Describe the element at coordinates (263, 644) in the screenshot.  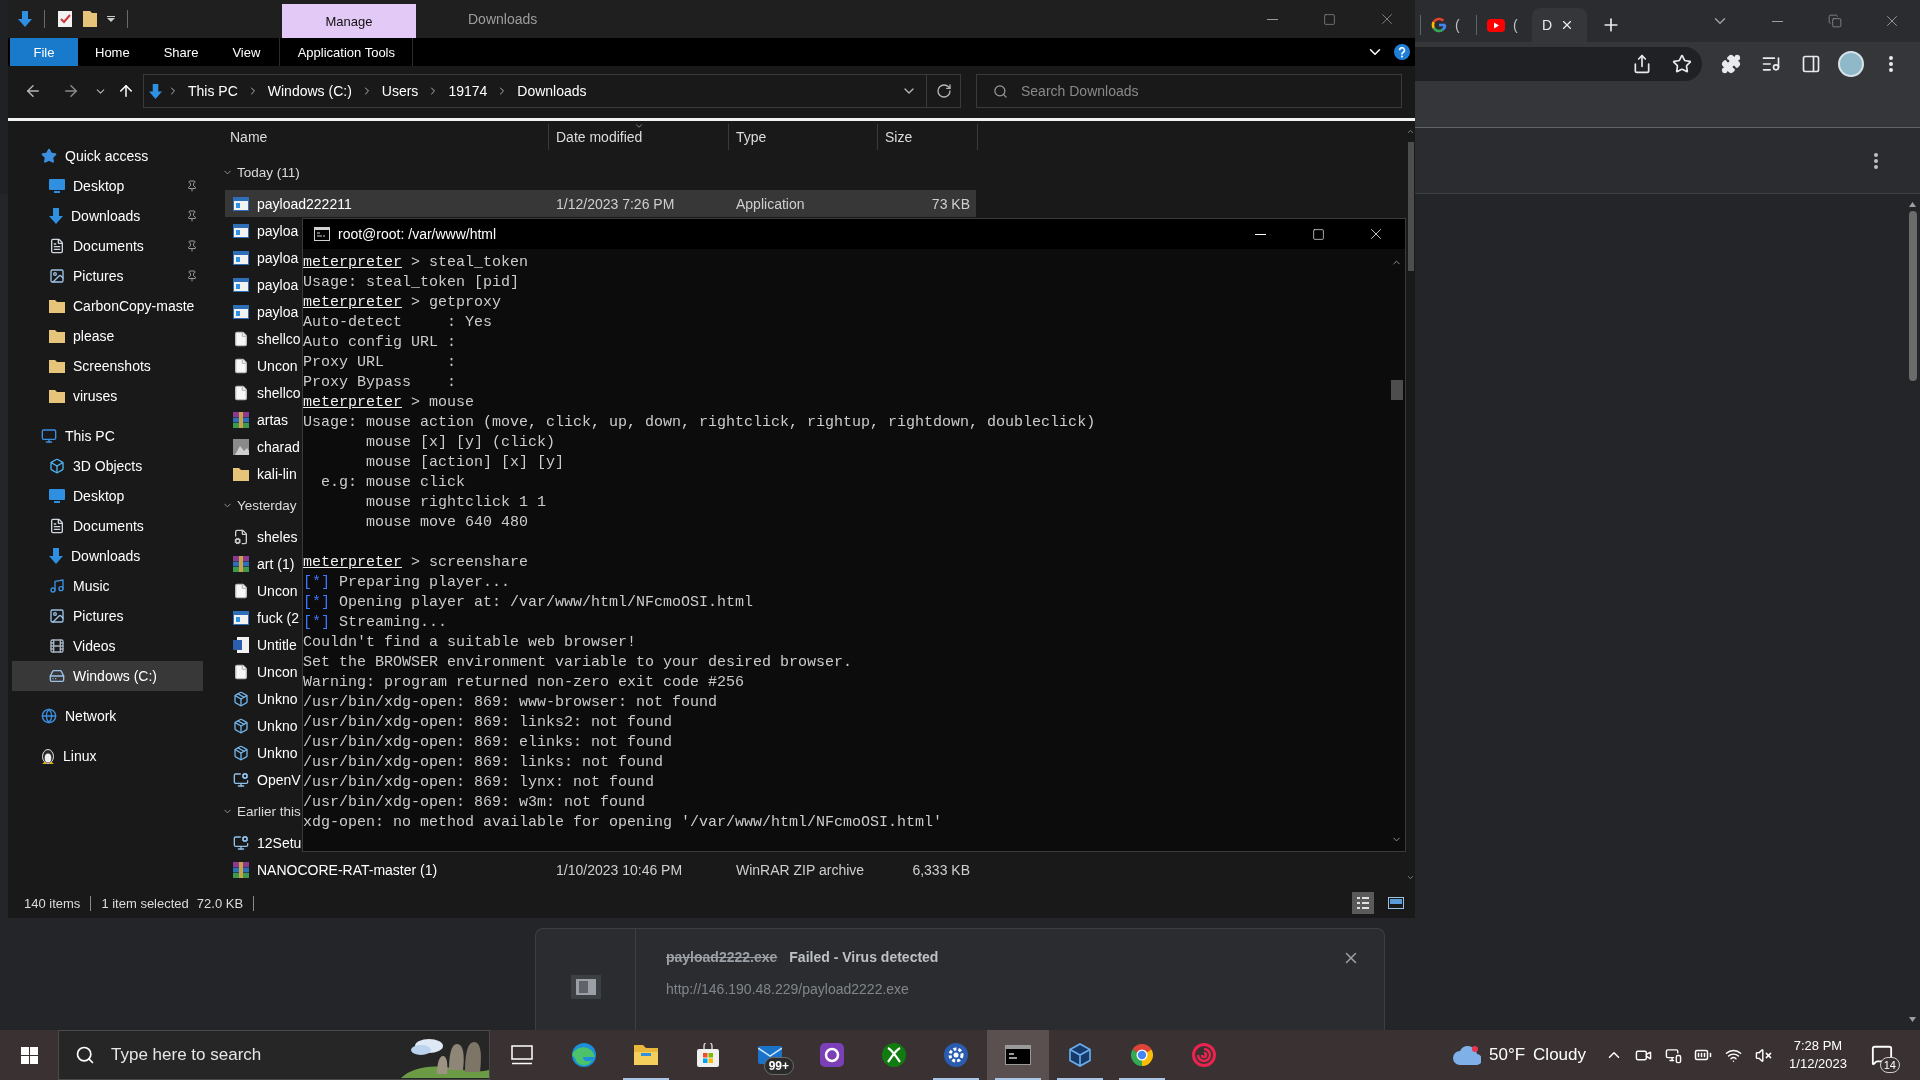
I see `file-row: Untitle` at that location.